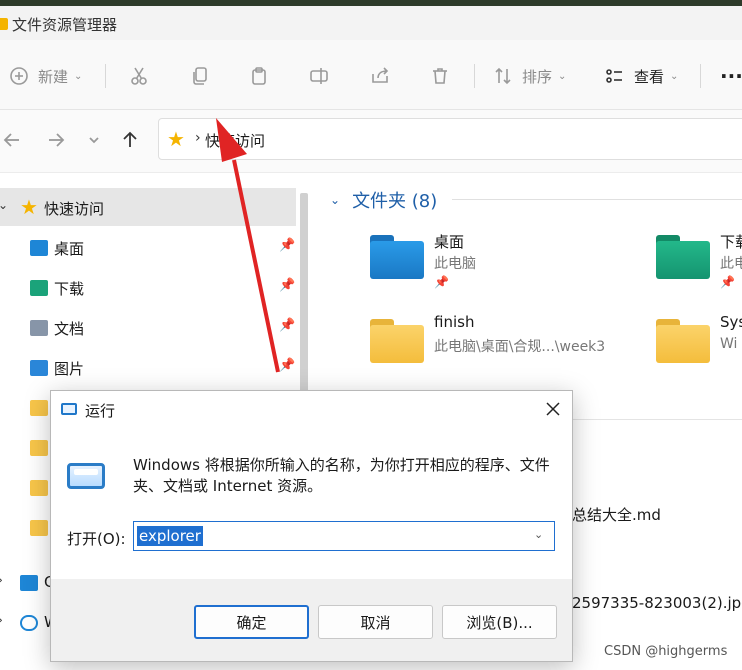  What do you see at coordinates (148, 327) in the screenshot?
I see `sidebar-item-documents: 文档 📌` at bounding box center [148, 327].